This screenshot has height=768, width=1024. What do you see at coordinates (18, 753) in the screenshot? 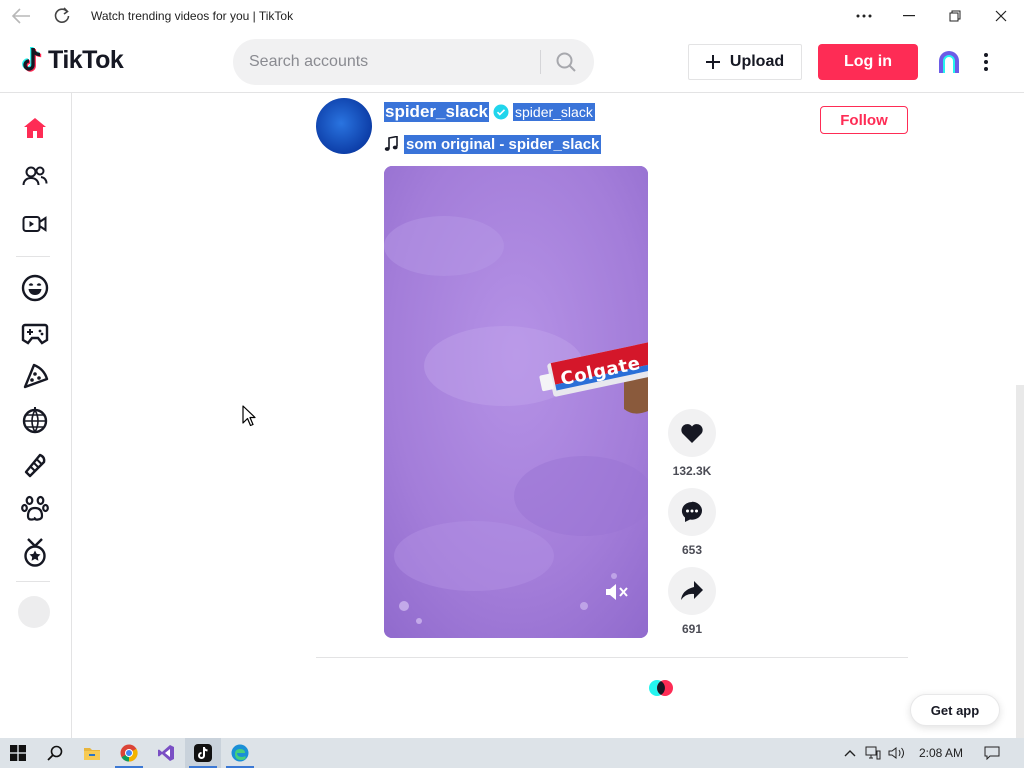
I see `start-icon` at bounding box center [18, 753].